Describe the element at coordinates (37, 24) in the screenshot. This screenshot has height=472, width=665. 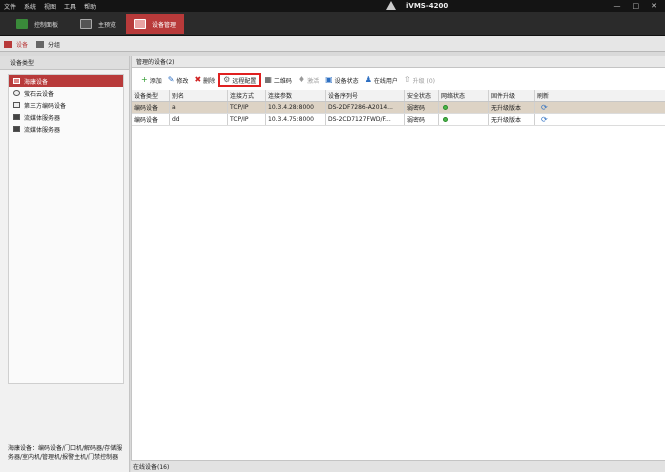
I see `tab-control-panel: 控制面板` at that location.